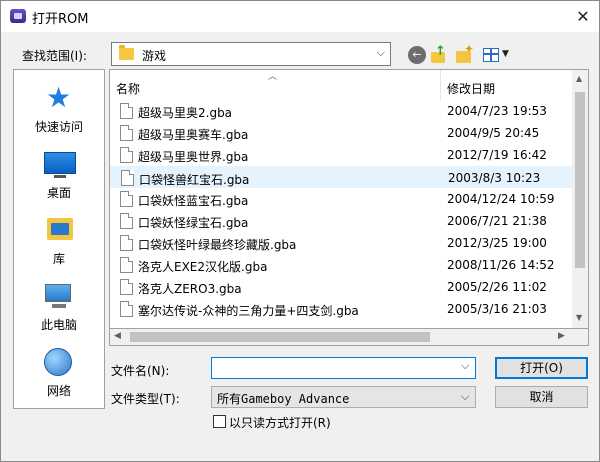 The height and width of the screenshot is (462, 600). What do you see at coordinates (341, 85) in the screenshot?
I see `file-list-header: ︿ 名称 修改日期` at bounding box center [341, 85].